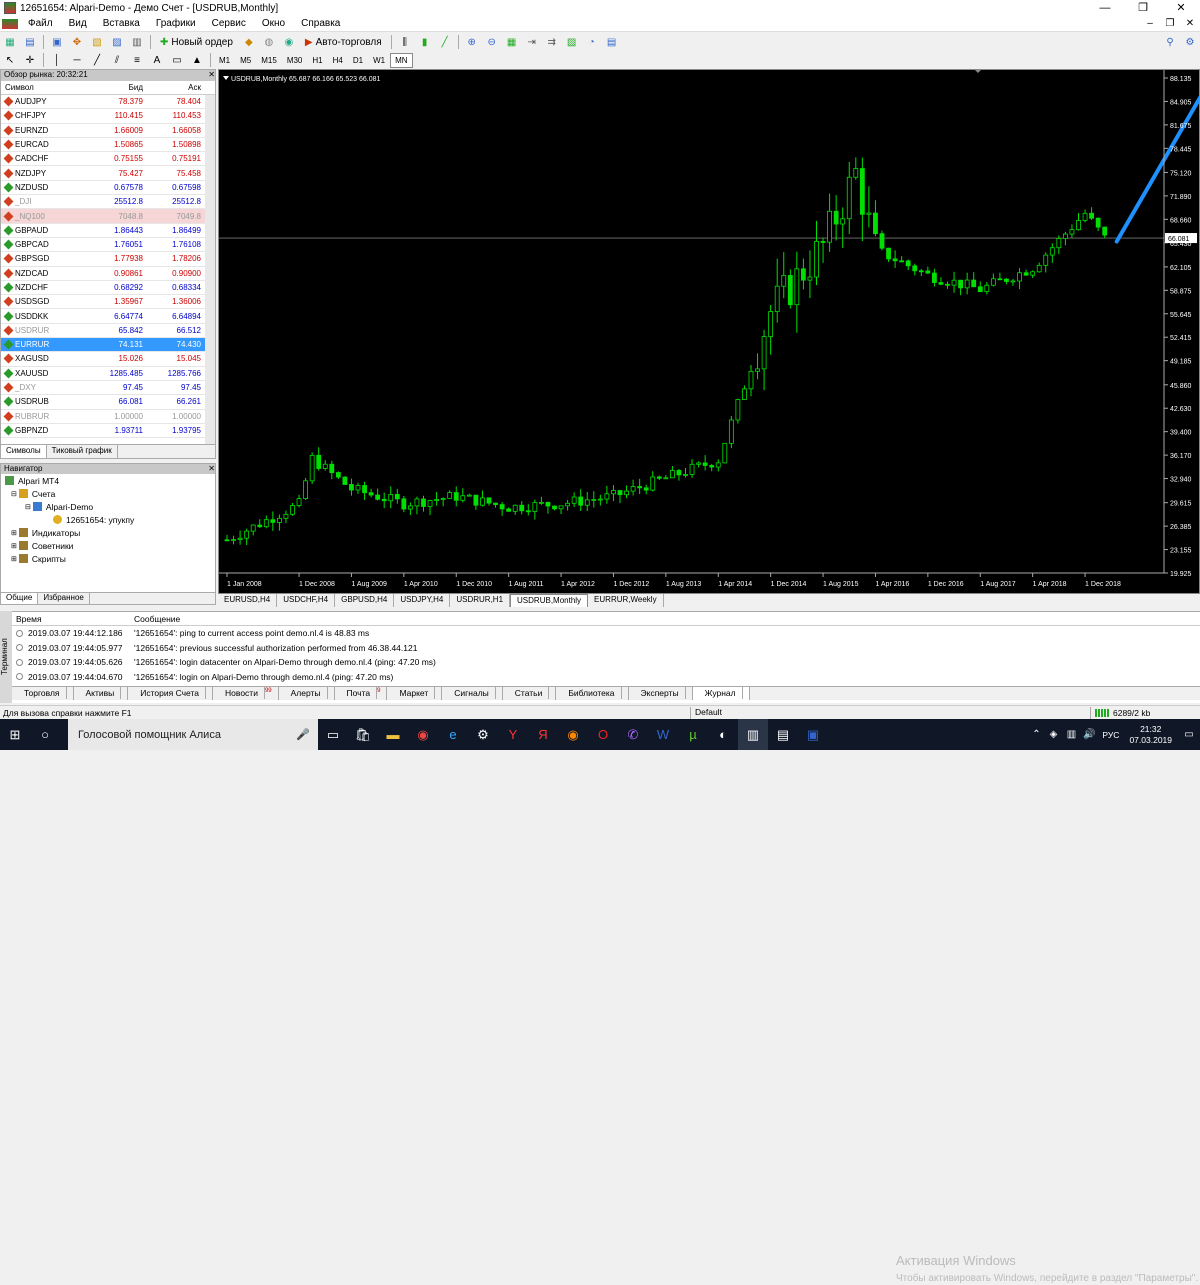 The image size is (1200, 1285). I want to click on market-watch-scrollbar, so click(210, 270).